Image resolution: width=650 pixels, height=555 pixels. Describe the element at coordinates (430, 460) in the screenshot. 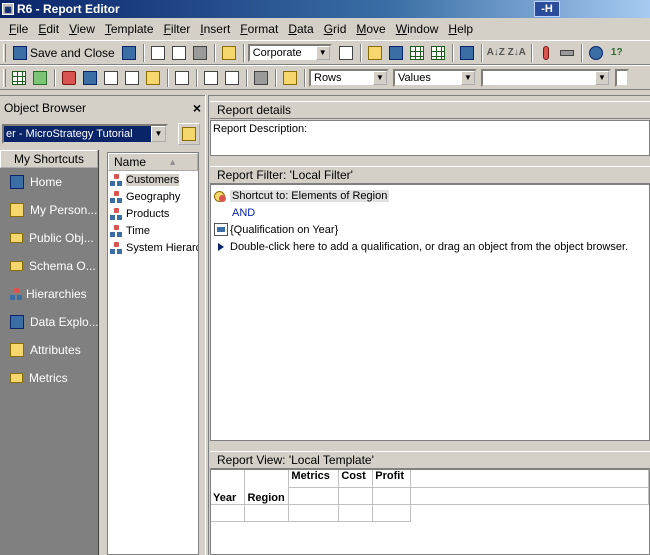

I see `report-view-header: Report View: 'Local Template'` at that location.